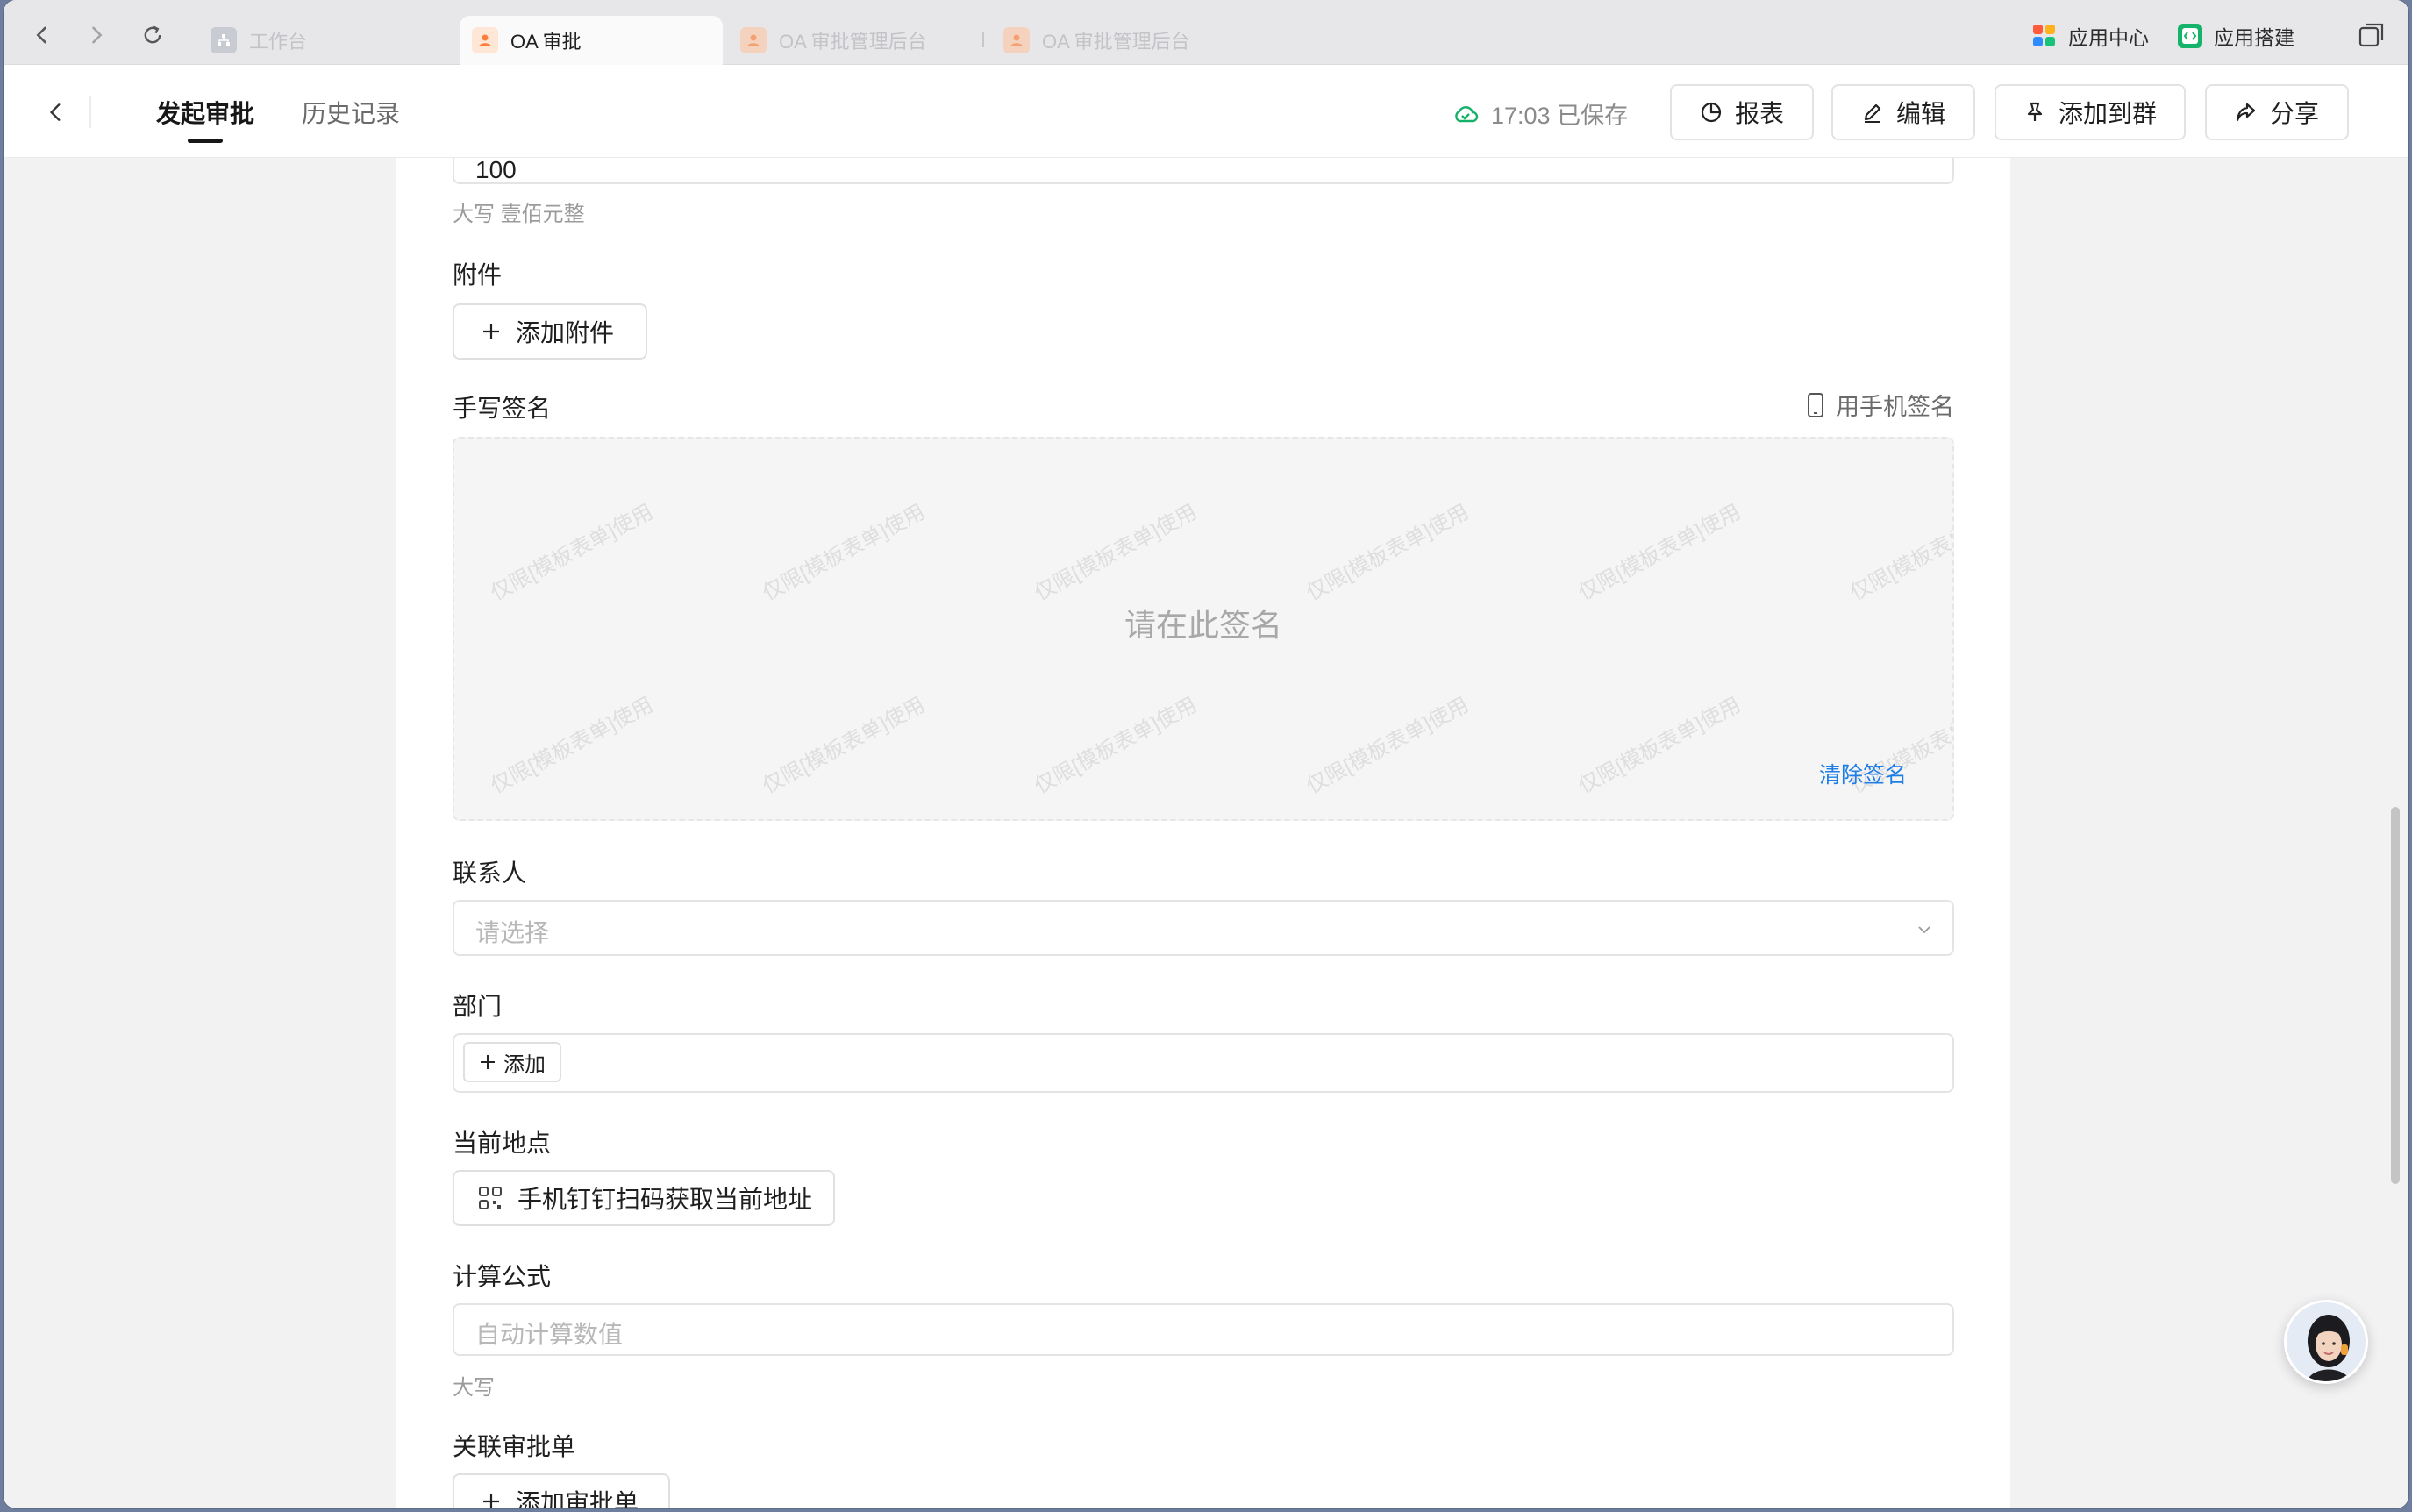 The image size is (2412, 1512). I want to click on location-label: 当前地点, so click(502, 1143).